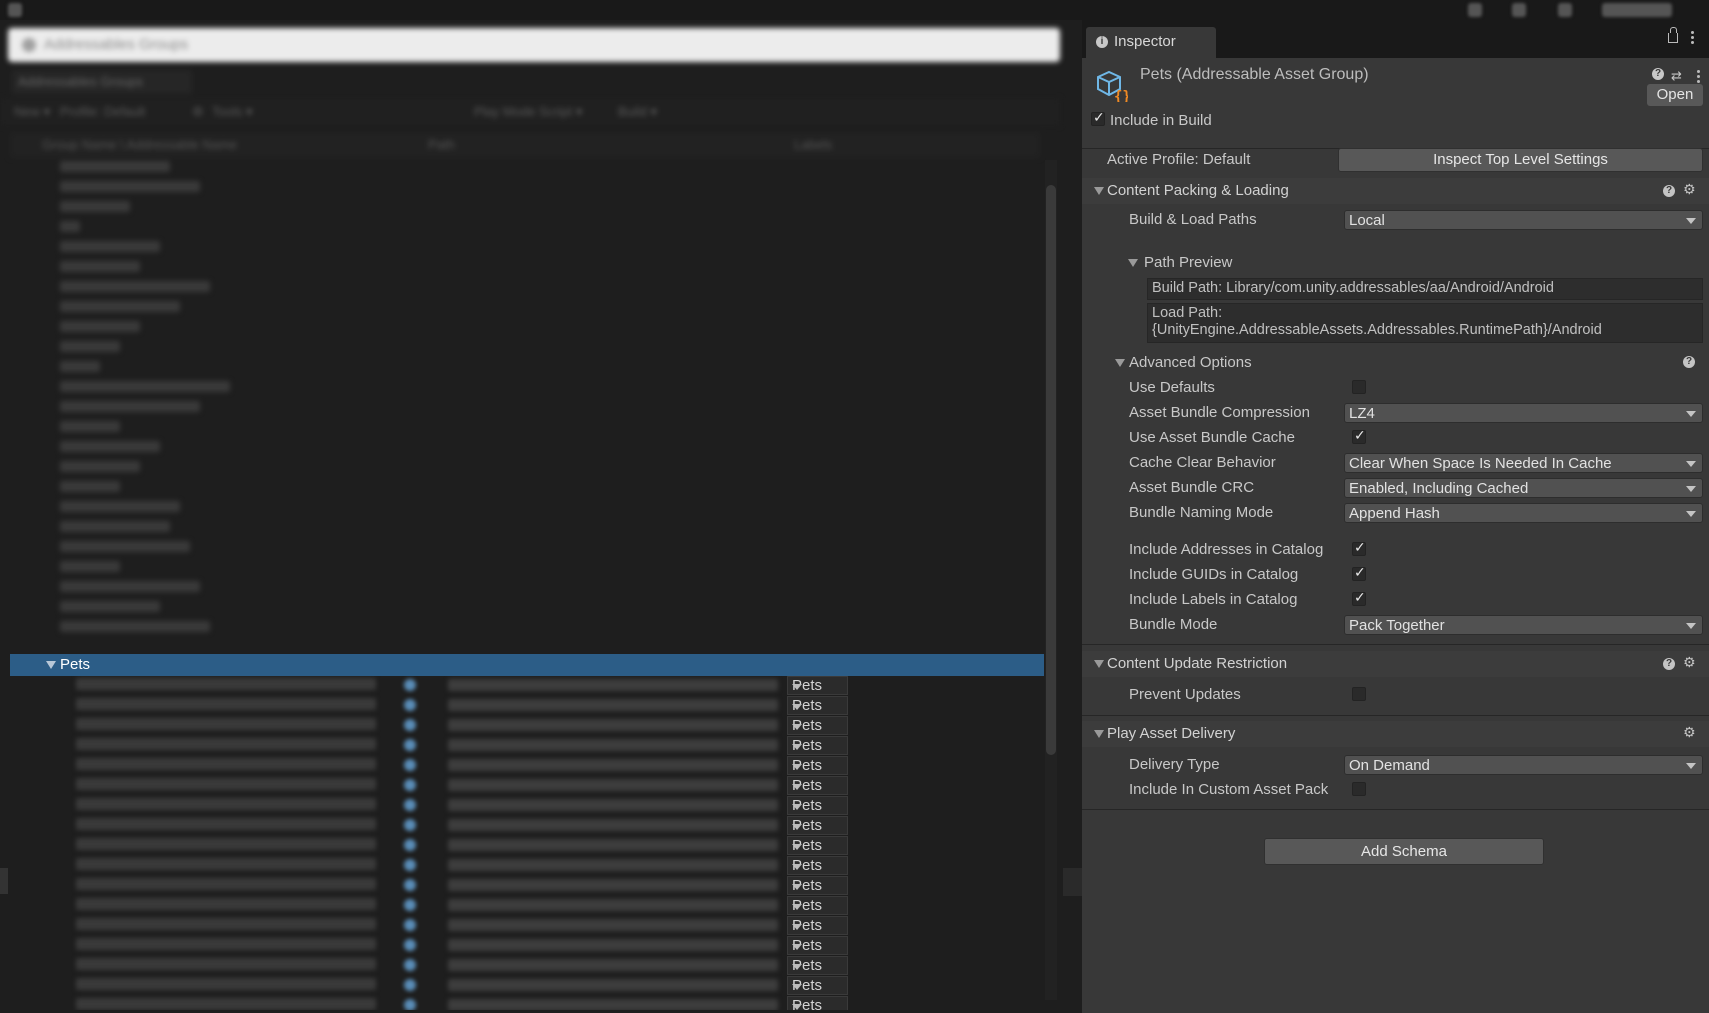 This screenshot has width=1709, height=1013. I want to click on section-content-packing: Content Packing & Loading ? ⚙, so click(1395, 191).